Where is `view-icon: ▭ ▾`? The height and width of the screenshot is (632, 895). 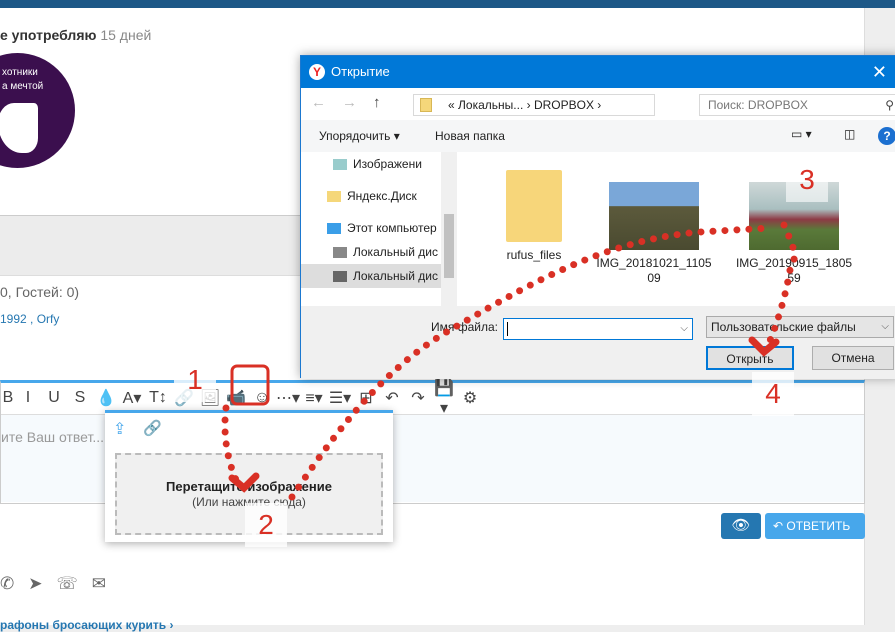 view-icon: ▭ ▾ is located at coordinates (801, 134).